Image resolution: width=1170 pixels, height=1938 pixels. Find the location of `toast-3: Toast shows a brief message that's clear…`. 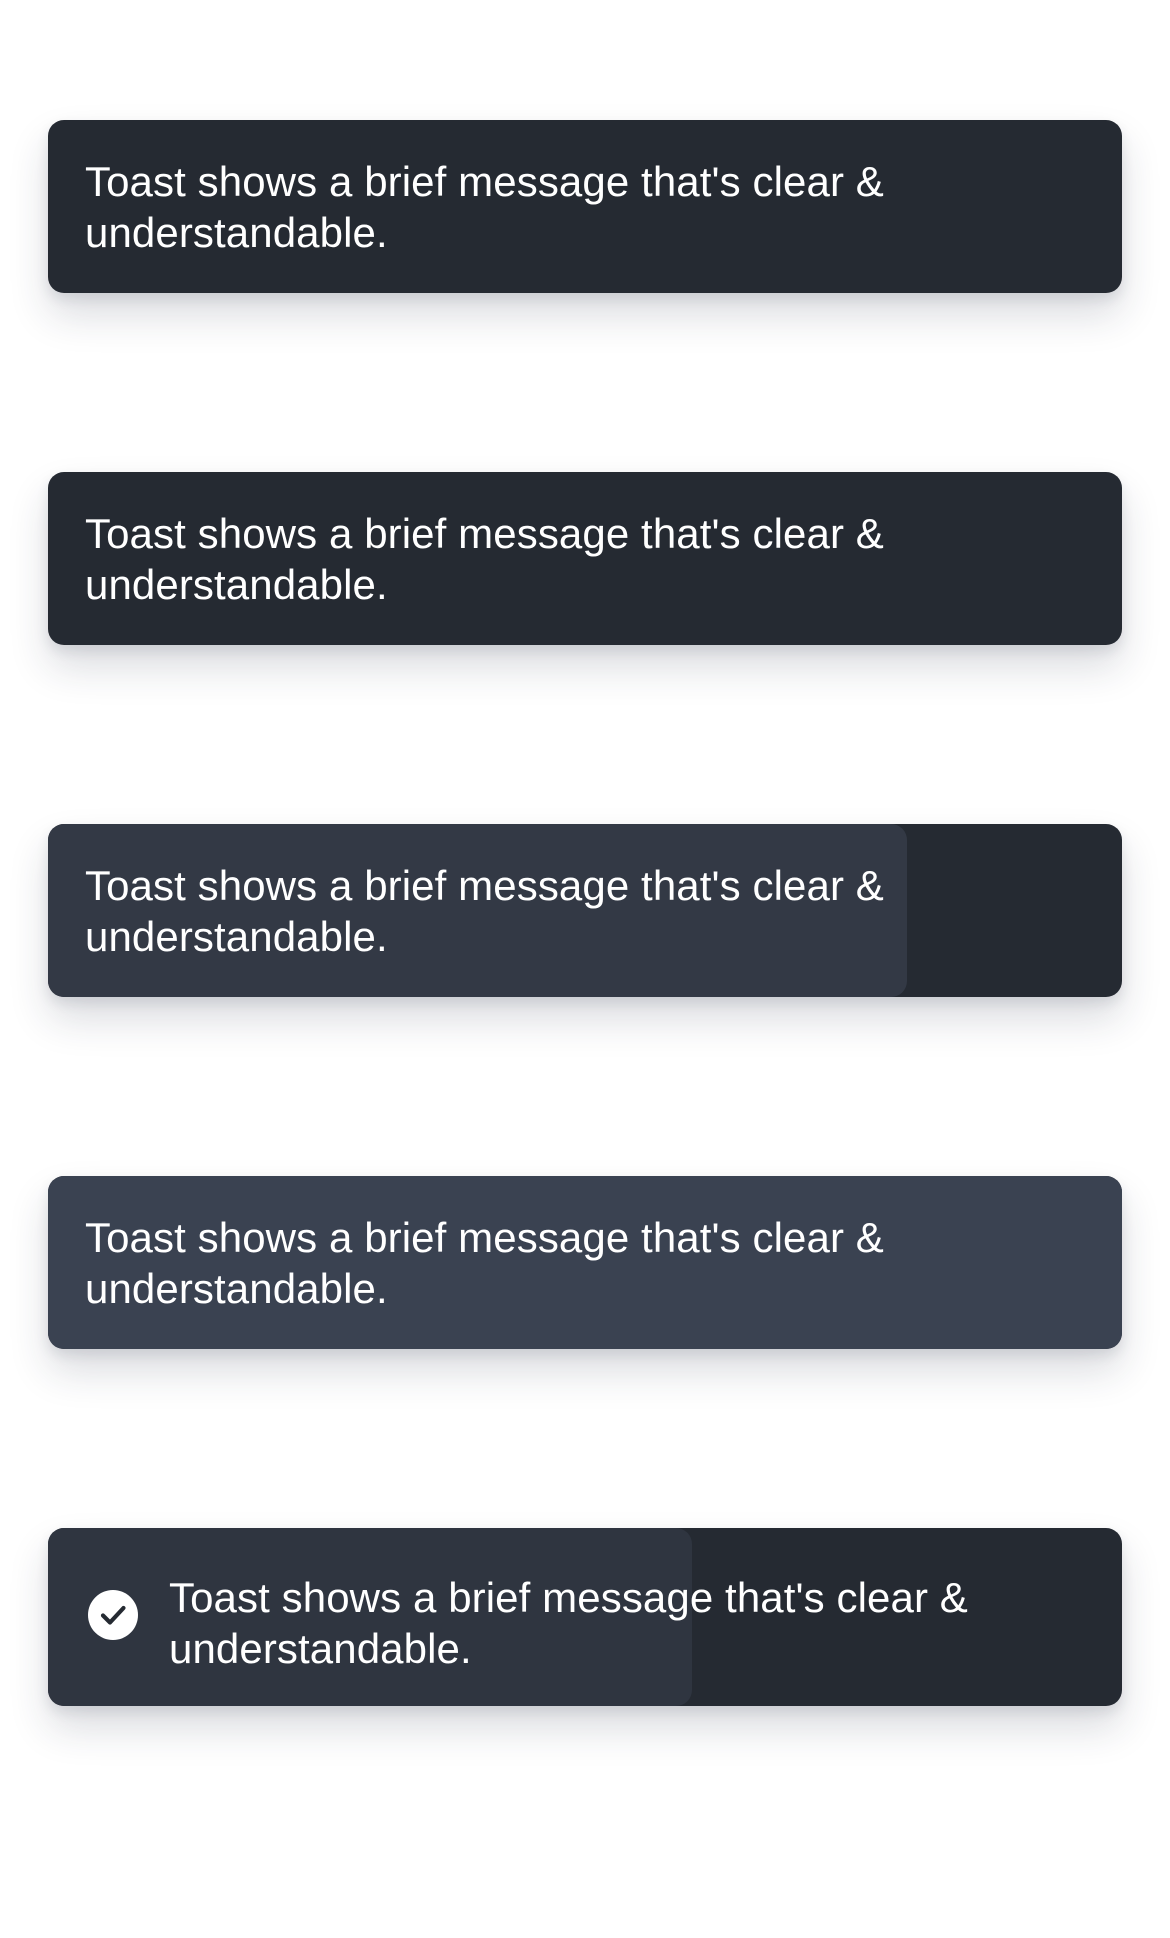

toast-3: Toast shows a brief message that's clear… is located at coordinates (585, 910).